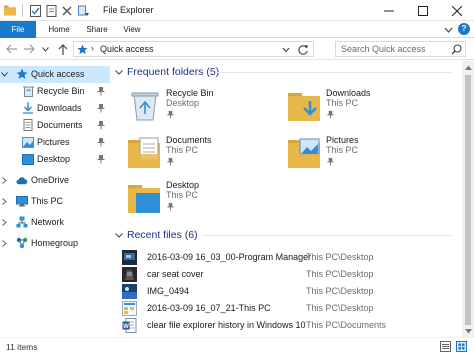 This screenshot has height=354, width=474. Describe the element at coordinates (55, 91) in the screenshot. I see `sidebar-item-recycle-bin: Recycle Bin` at that location.